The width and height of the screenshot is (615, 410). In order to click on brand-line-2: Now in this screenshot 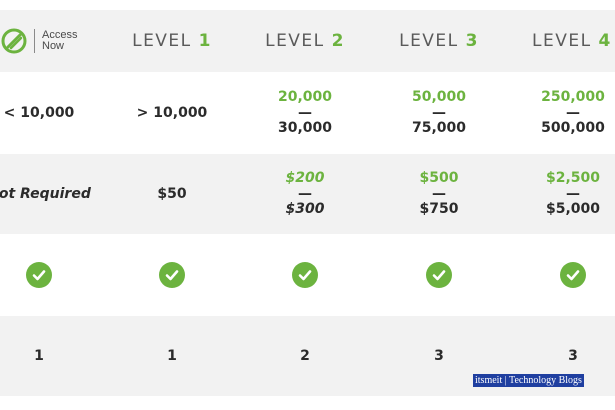, I will do `click(53, 46)`.